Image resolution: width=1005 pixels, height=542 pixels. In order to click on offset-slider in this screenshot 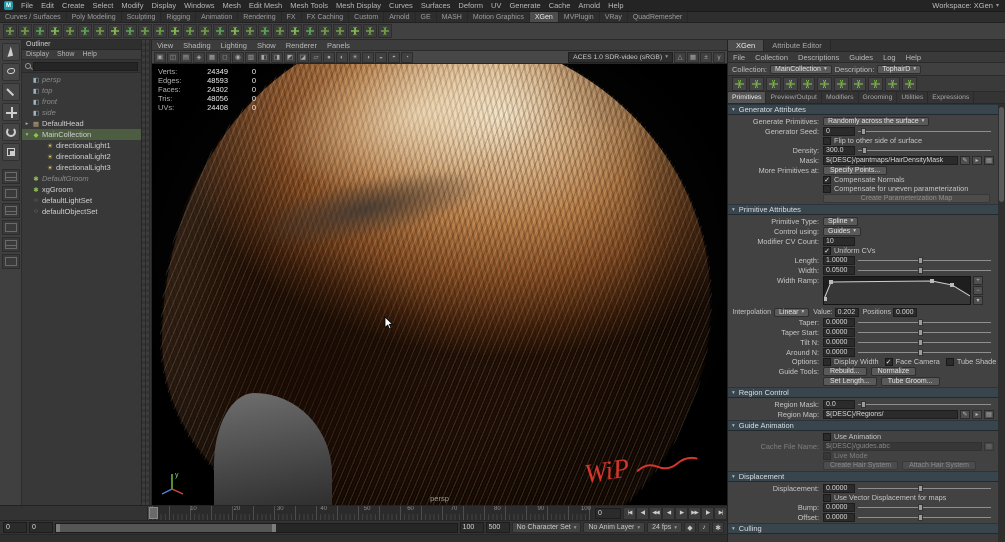, I will do `click(924, 517)`.